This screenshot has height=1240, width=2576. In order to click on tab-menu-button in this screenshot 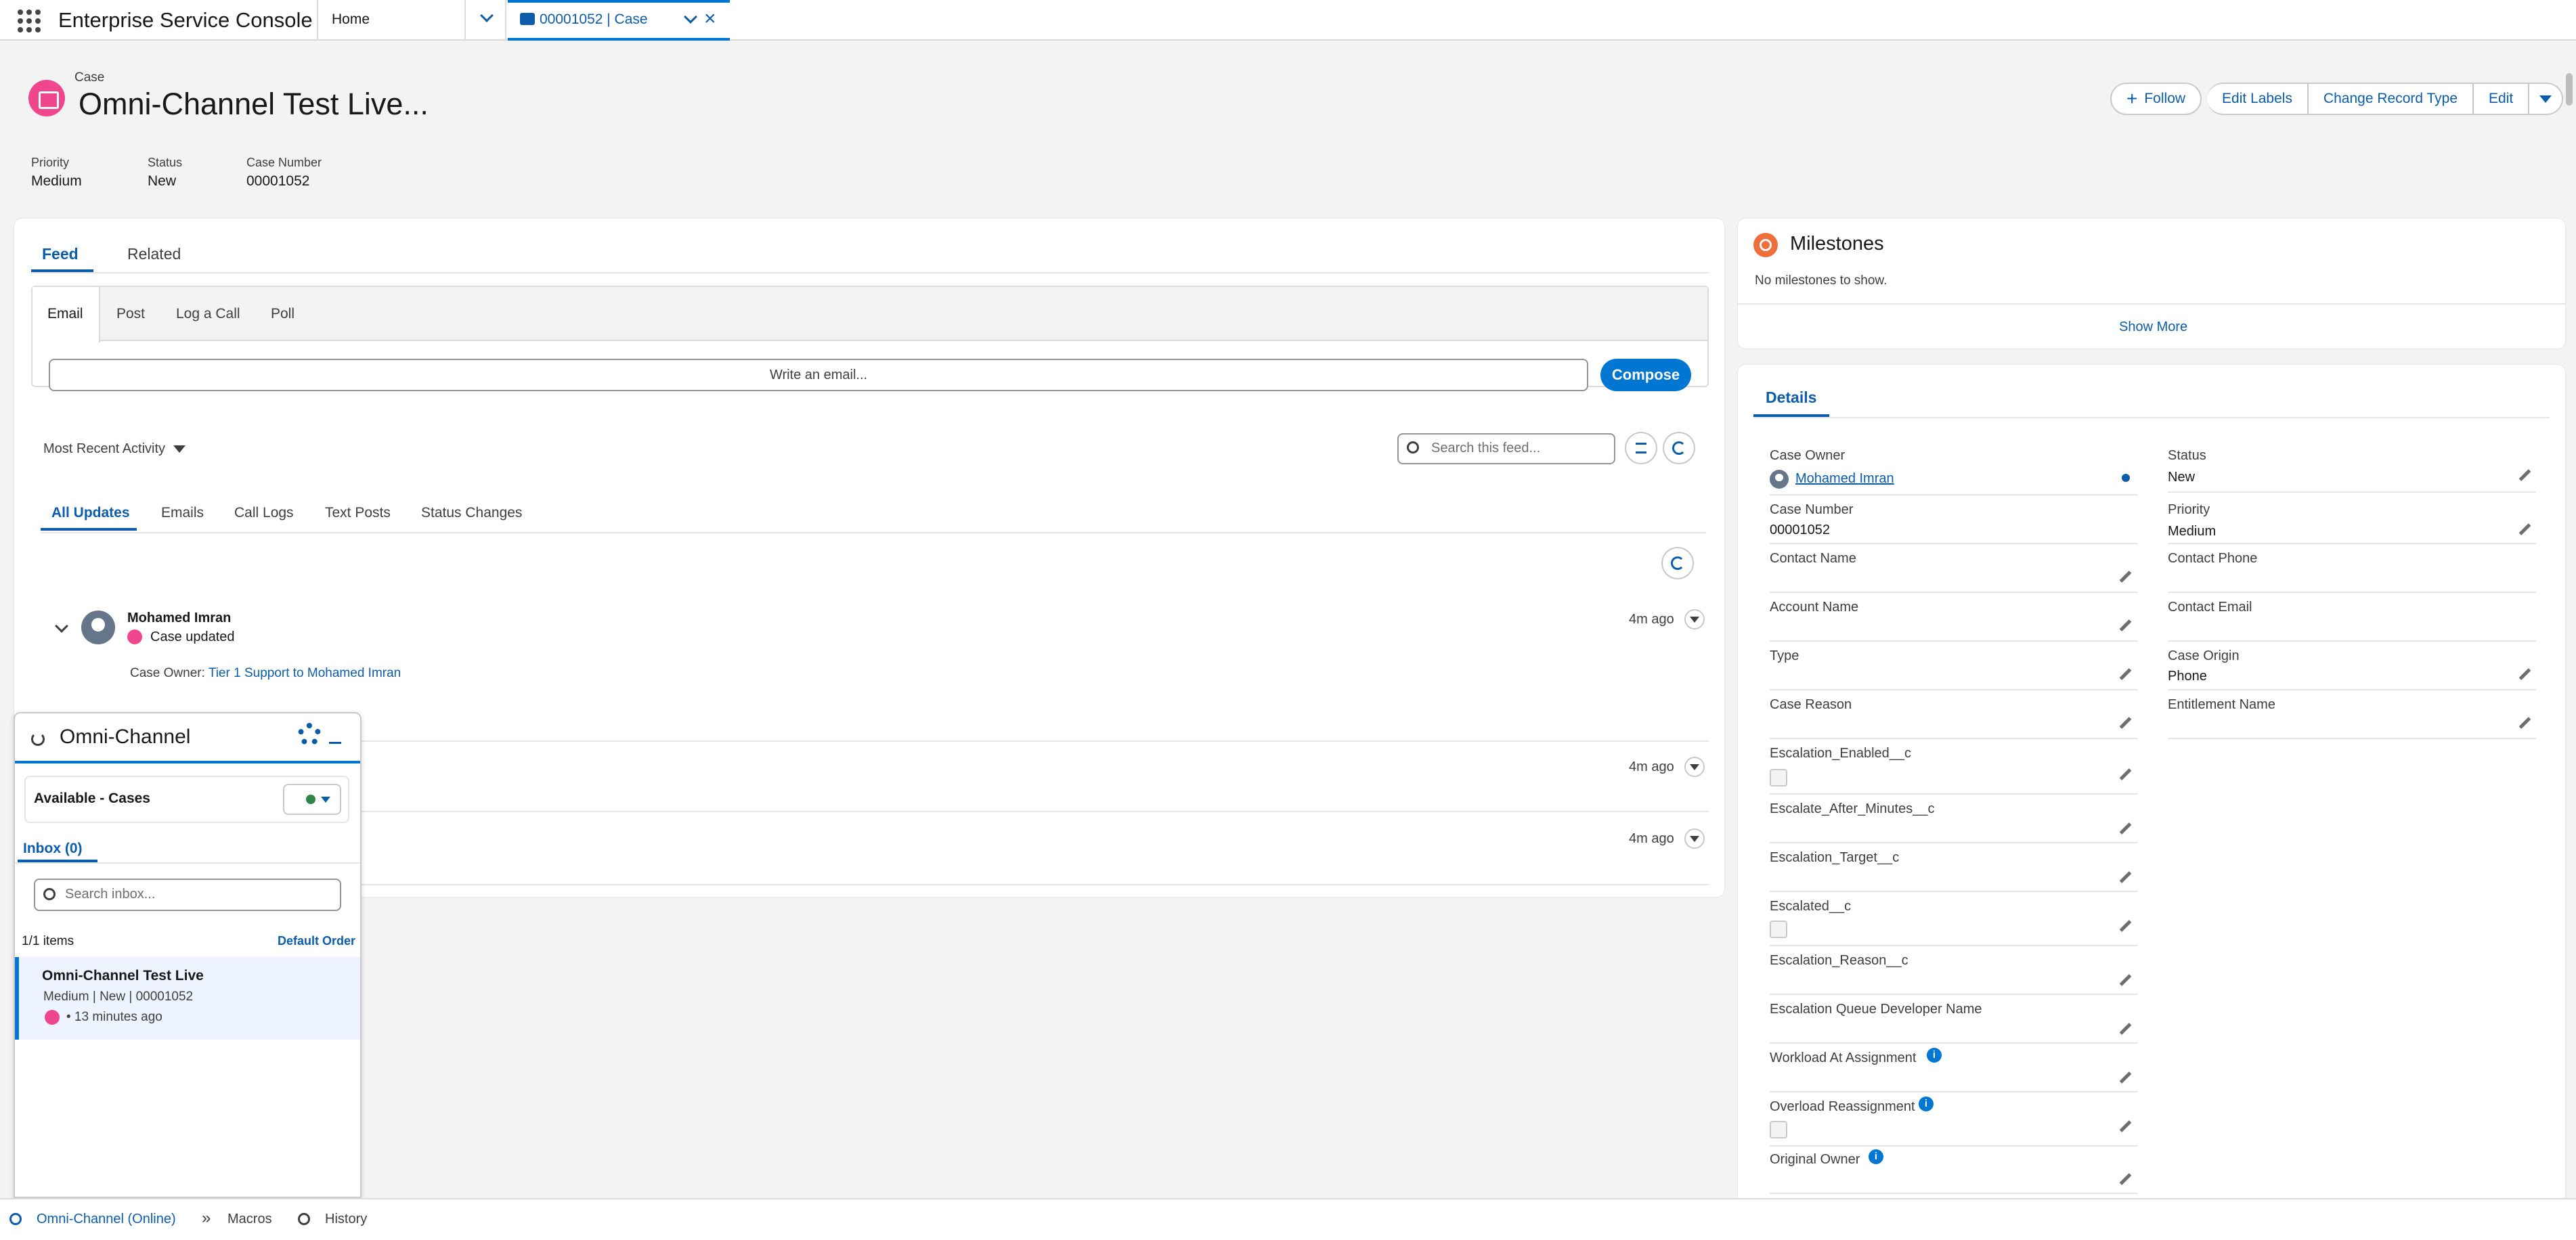, I will do `click(487, 21)`.